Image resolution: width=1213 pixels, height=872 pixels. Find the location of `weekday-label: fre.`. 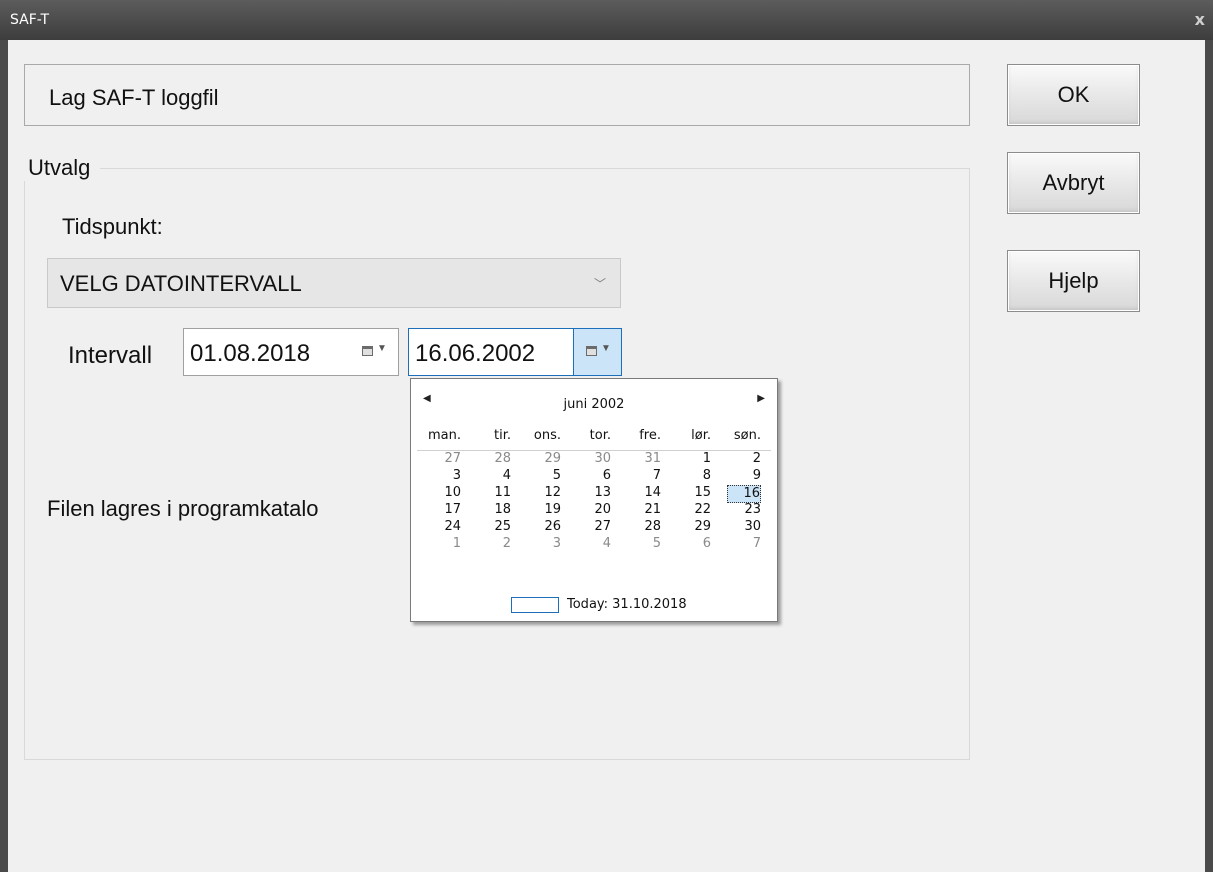

weekday-label: fre. is located at coordinates (650, 435).